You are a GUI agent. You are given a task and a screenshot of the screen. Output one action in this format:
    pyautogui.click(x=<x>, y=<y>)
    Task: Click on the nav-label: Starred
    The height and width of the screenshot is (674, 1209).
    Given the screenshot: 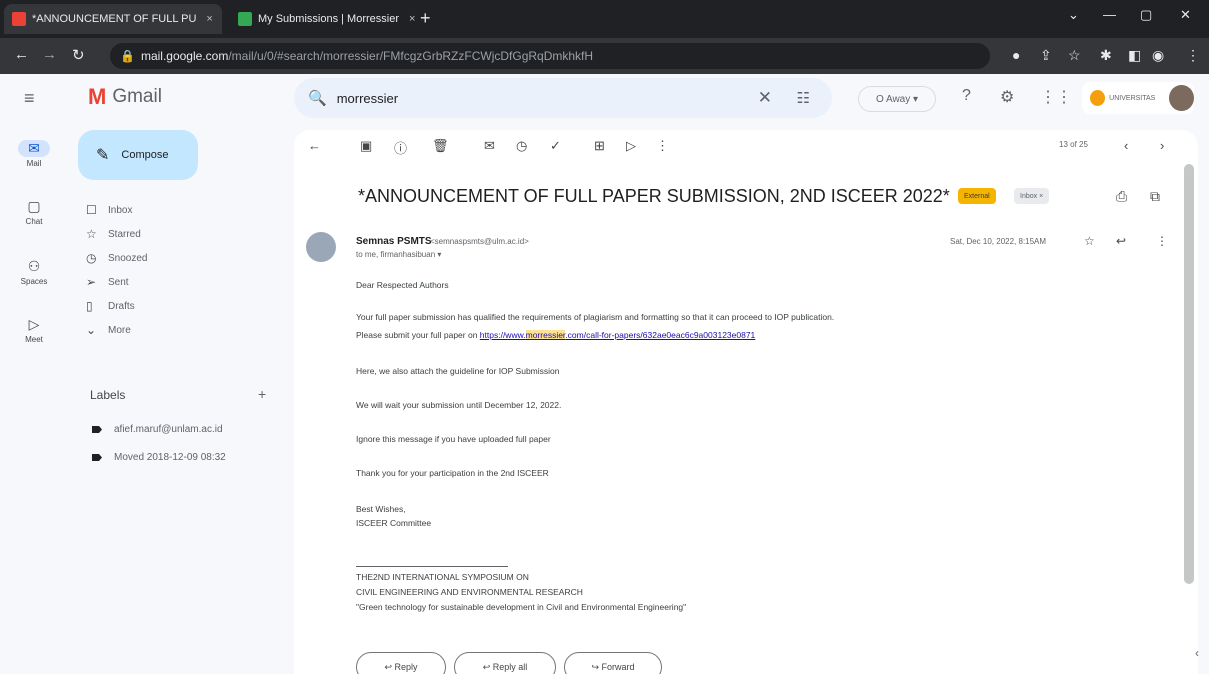 What is the action you would take?
    pyautogui.click(x=124, y=234)
    